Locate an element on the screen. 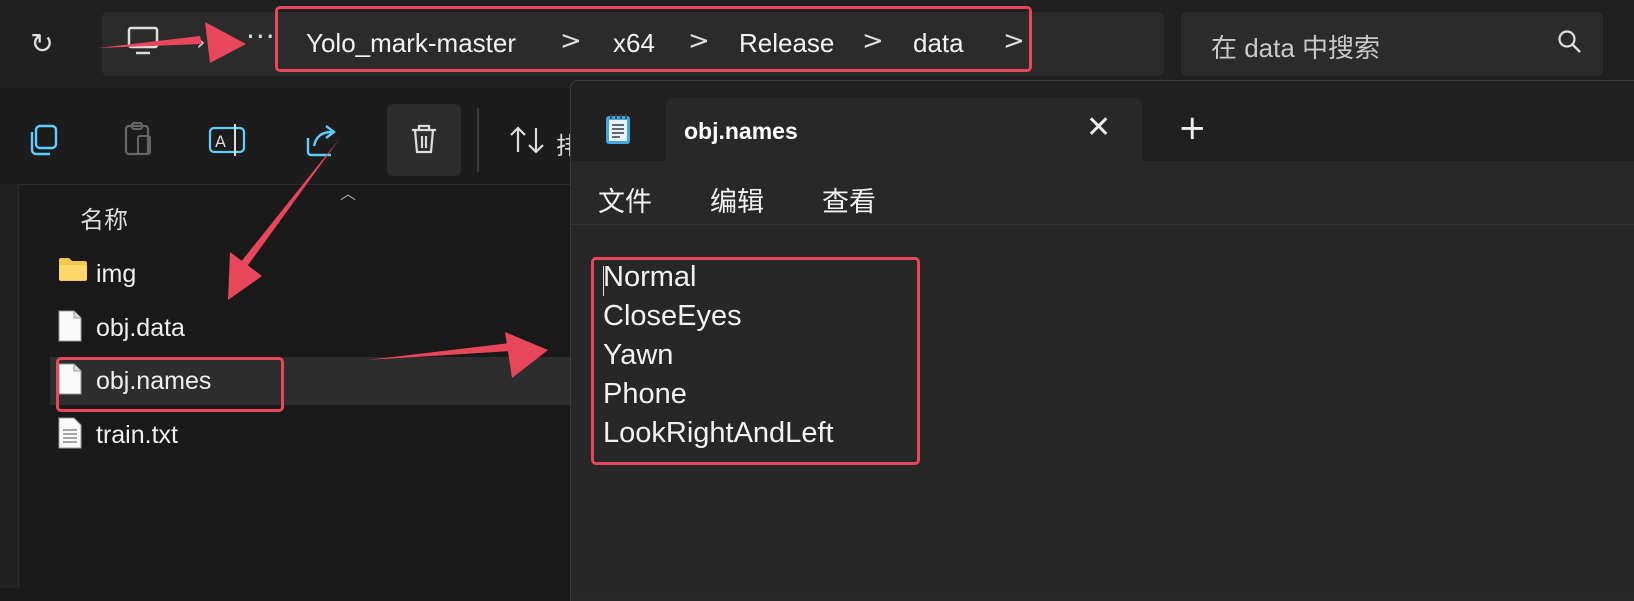 The image size is (1634, 601). file-row-img: img is located at coordinates (310, 274).